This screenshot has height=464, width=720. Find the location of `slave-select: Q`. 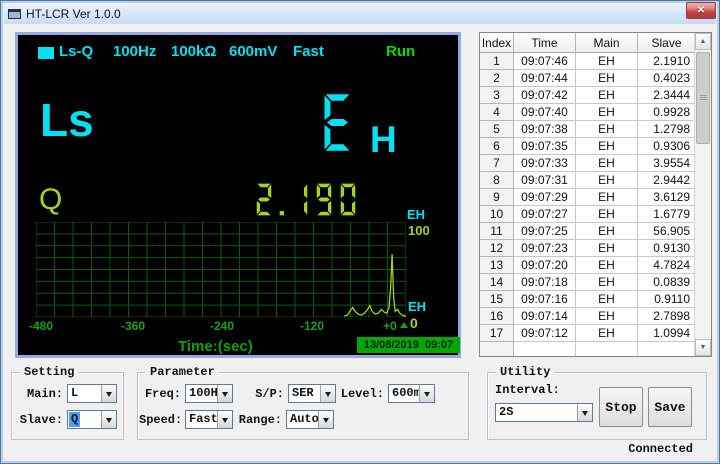

slave-select: Q is located at coordinates (92, 419).